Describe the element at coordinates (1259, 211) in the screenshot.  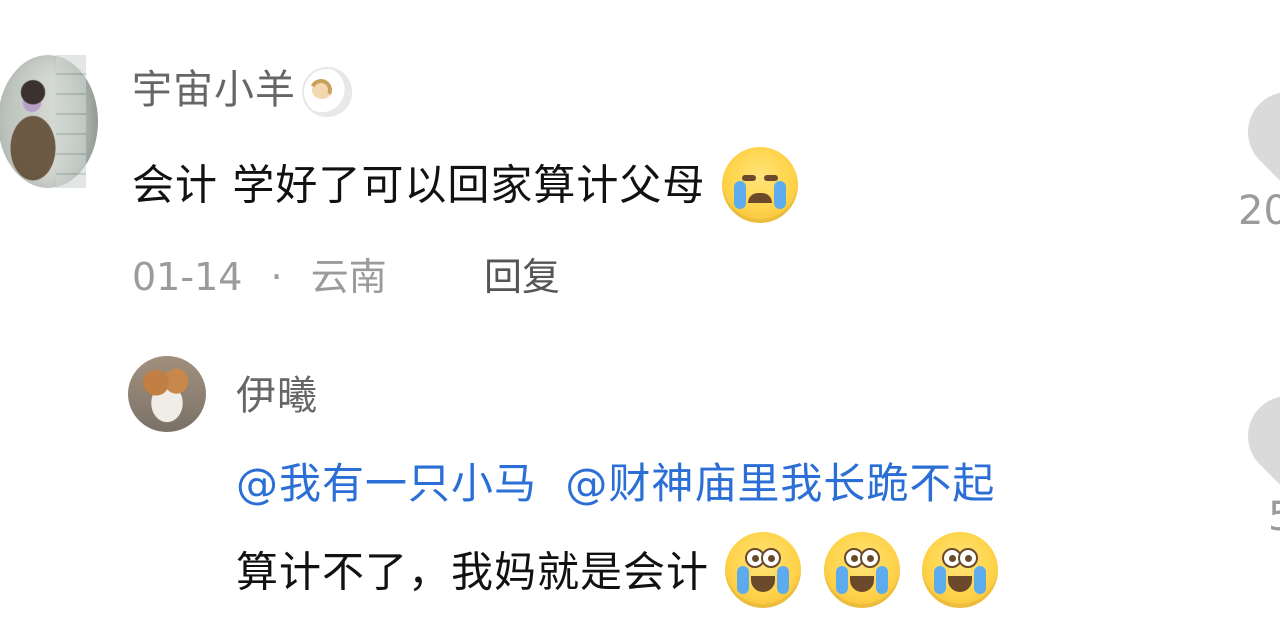
I see `like-count: 20` at that location.